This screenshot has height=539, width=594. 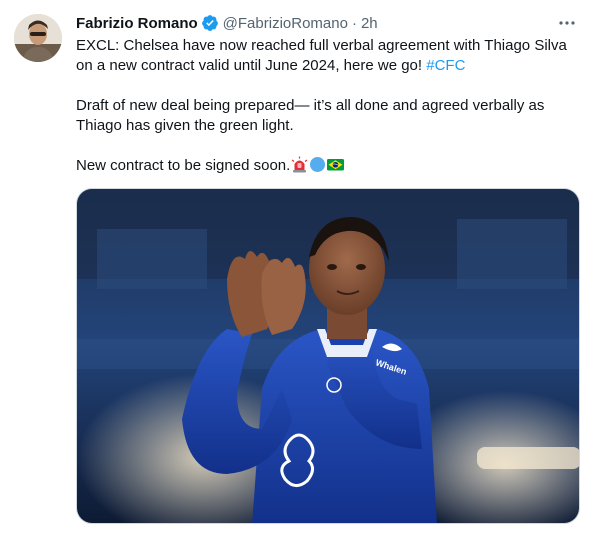 I want to click on more-options-icon, so click(x=567, y=23).